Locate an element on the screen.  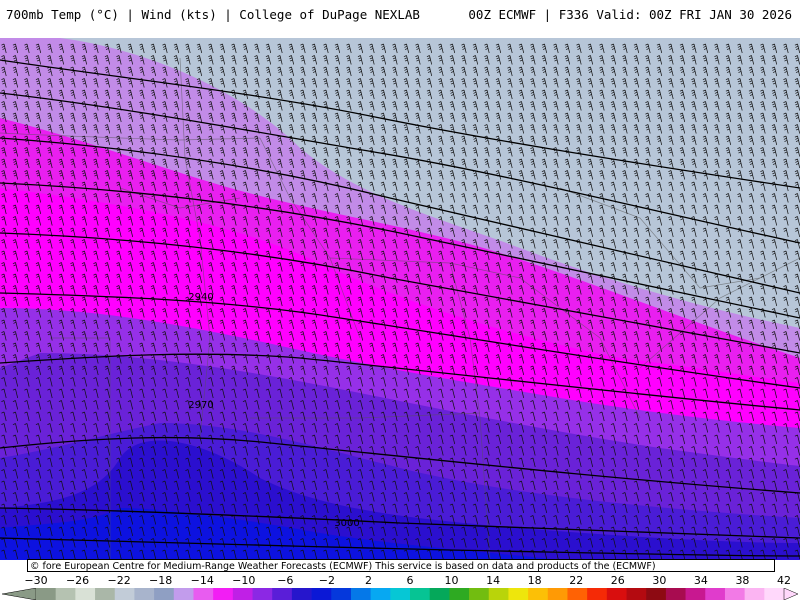
contour-label-h3000: 3000 is located at coordinates (346, 523).